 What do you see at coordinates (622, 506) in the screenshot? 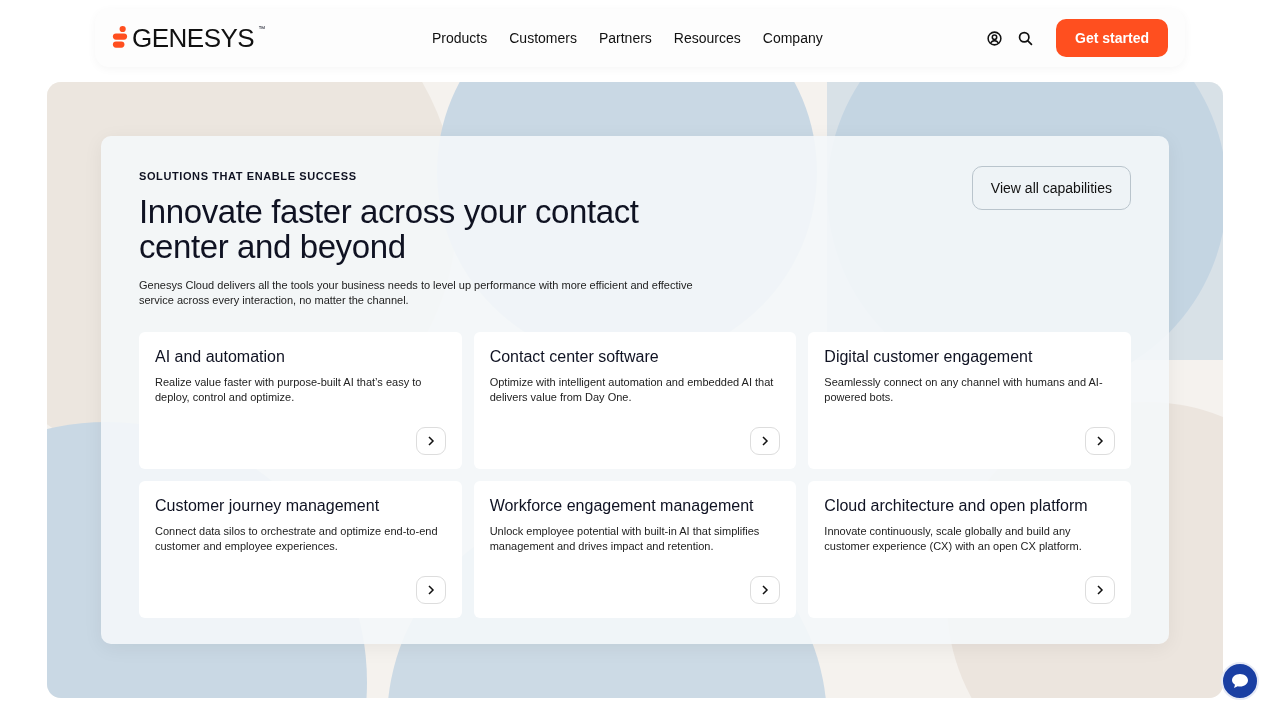
I see `card-title: Workforce engagement management` at bounding box center [622, 506].